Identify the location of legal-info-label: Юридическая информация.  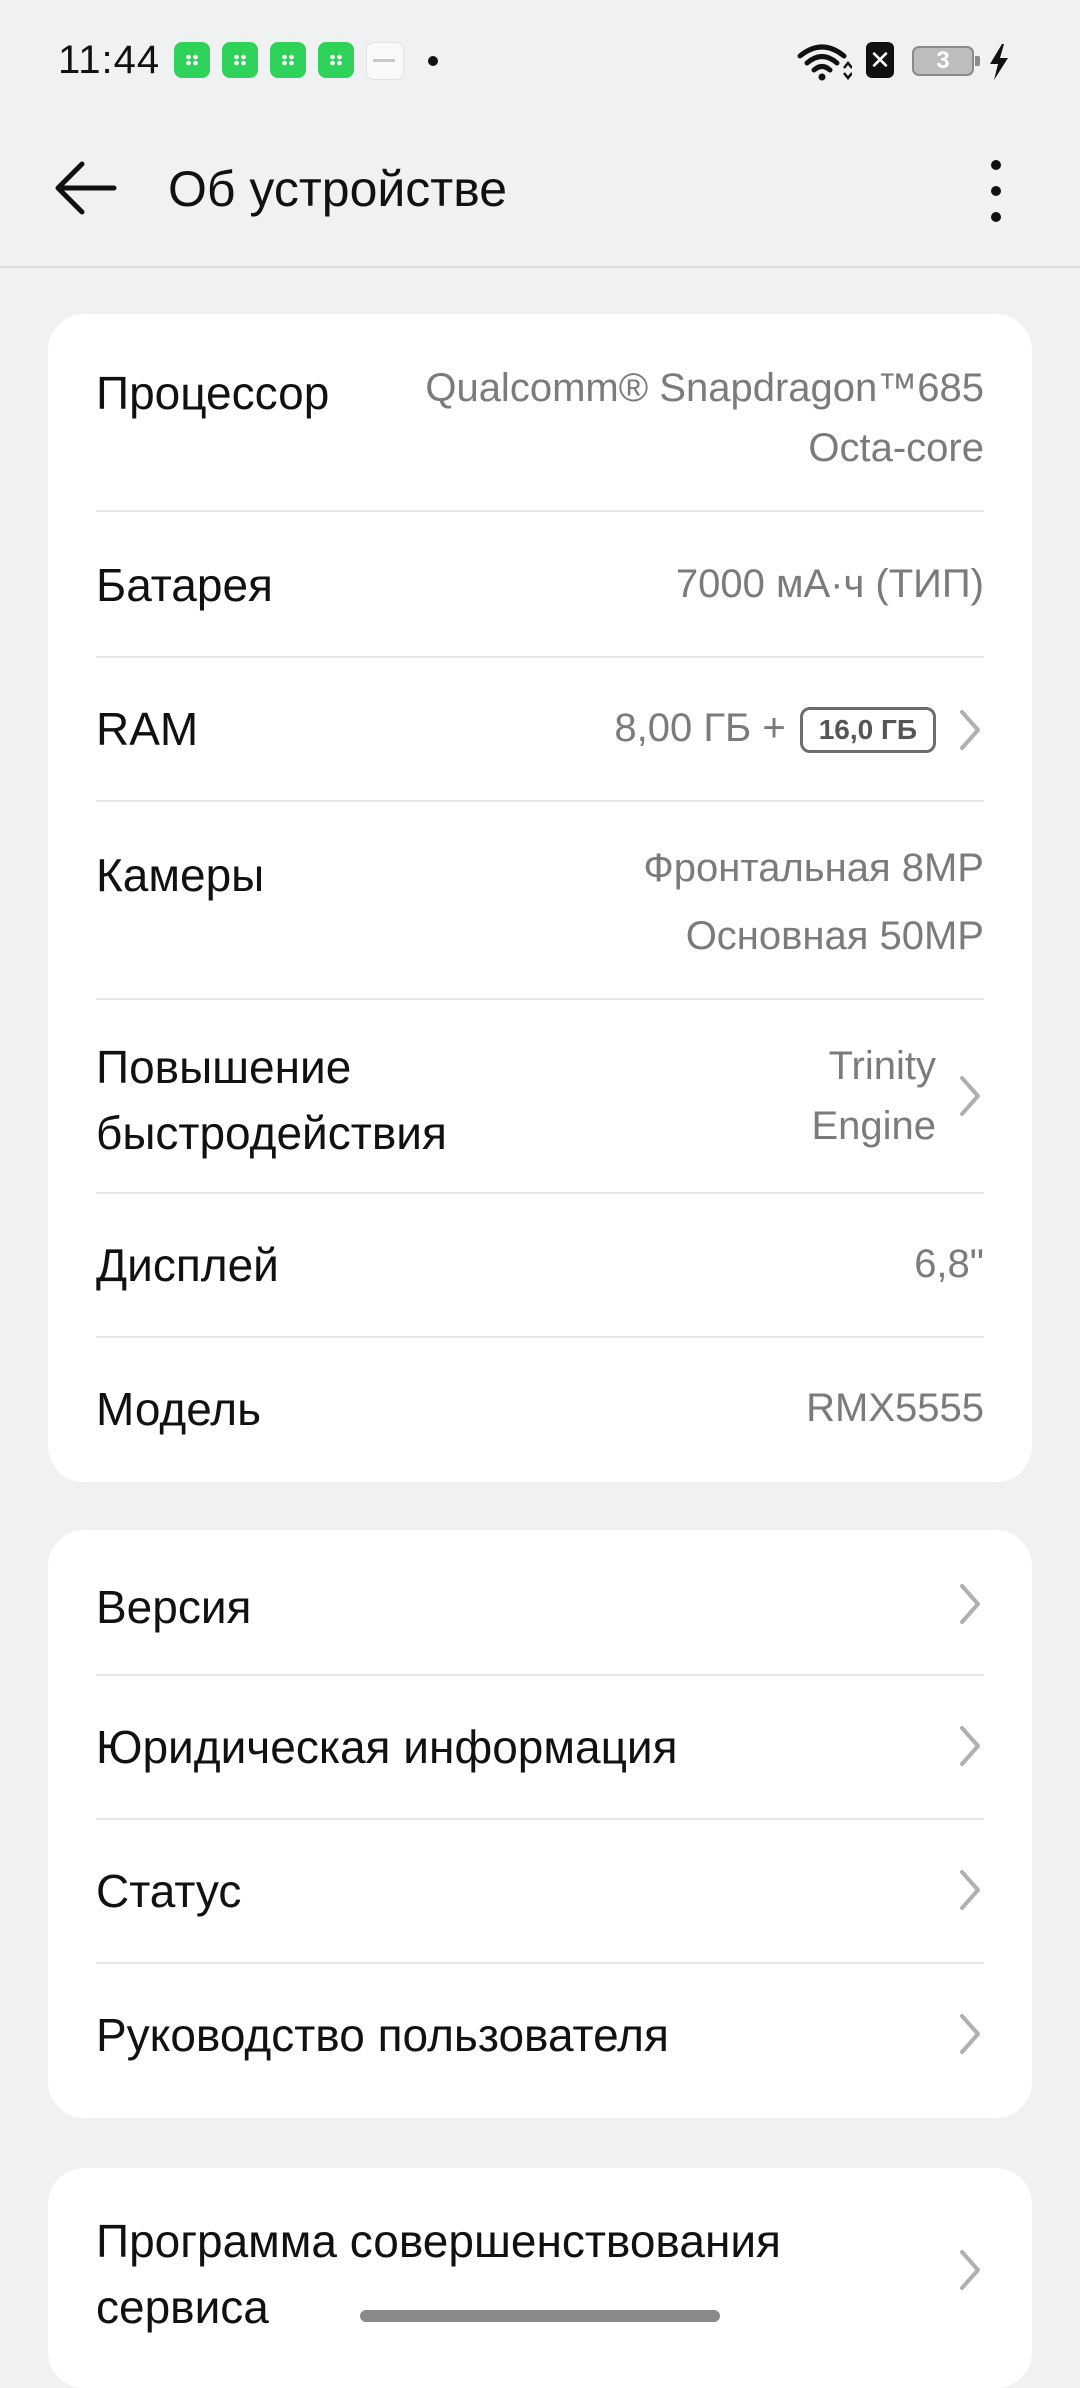
(387, 1747).